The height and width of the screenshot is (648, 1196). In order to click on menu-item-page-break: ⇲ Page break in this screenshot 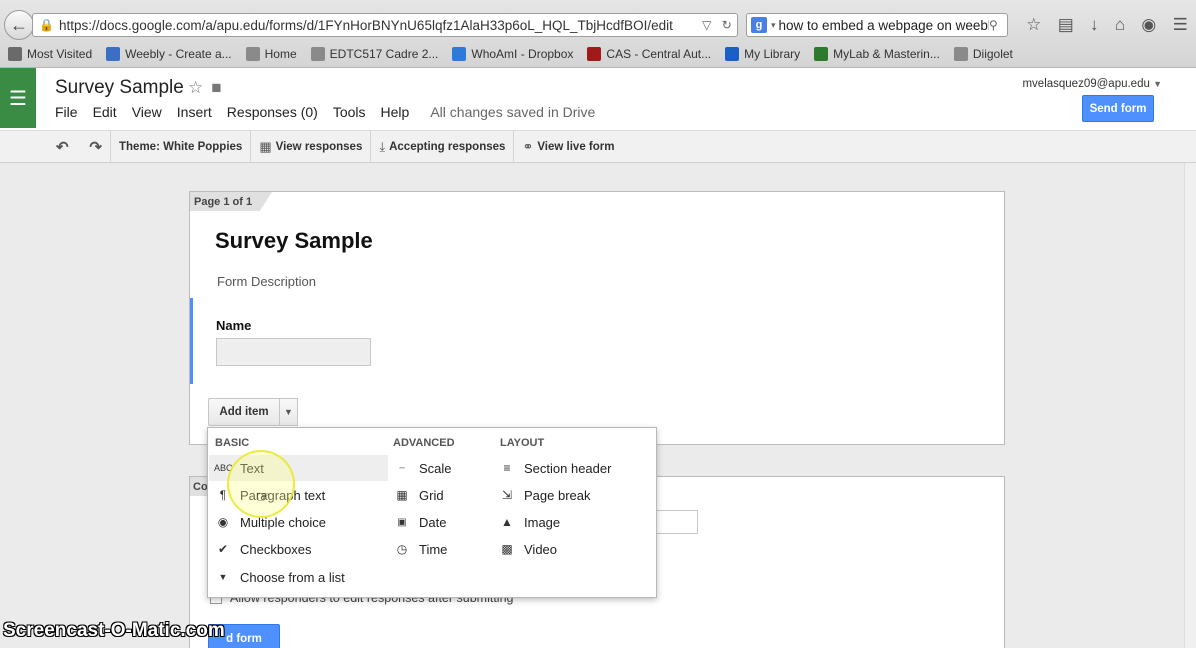, I will do `click(544, 495)`.